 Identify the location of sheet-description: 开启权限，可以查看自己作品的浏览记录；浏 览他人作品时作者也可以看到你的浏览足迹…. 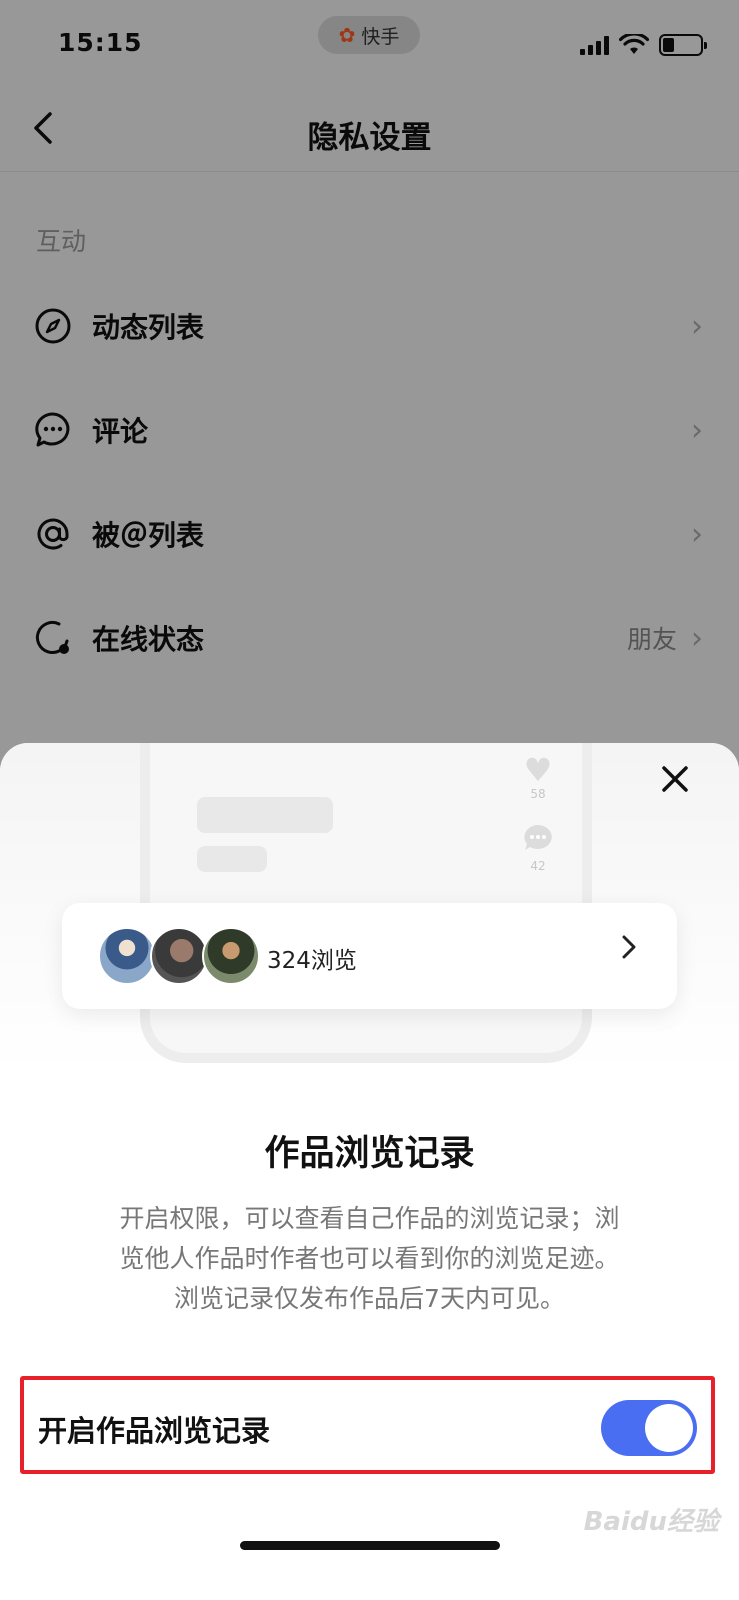
(369, 1259).